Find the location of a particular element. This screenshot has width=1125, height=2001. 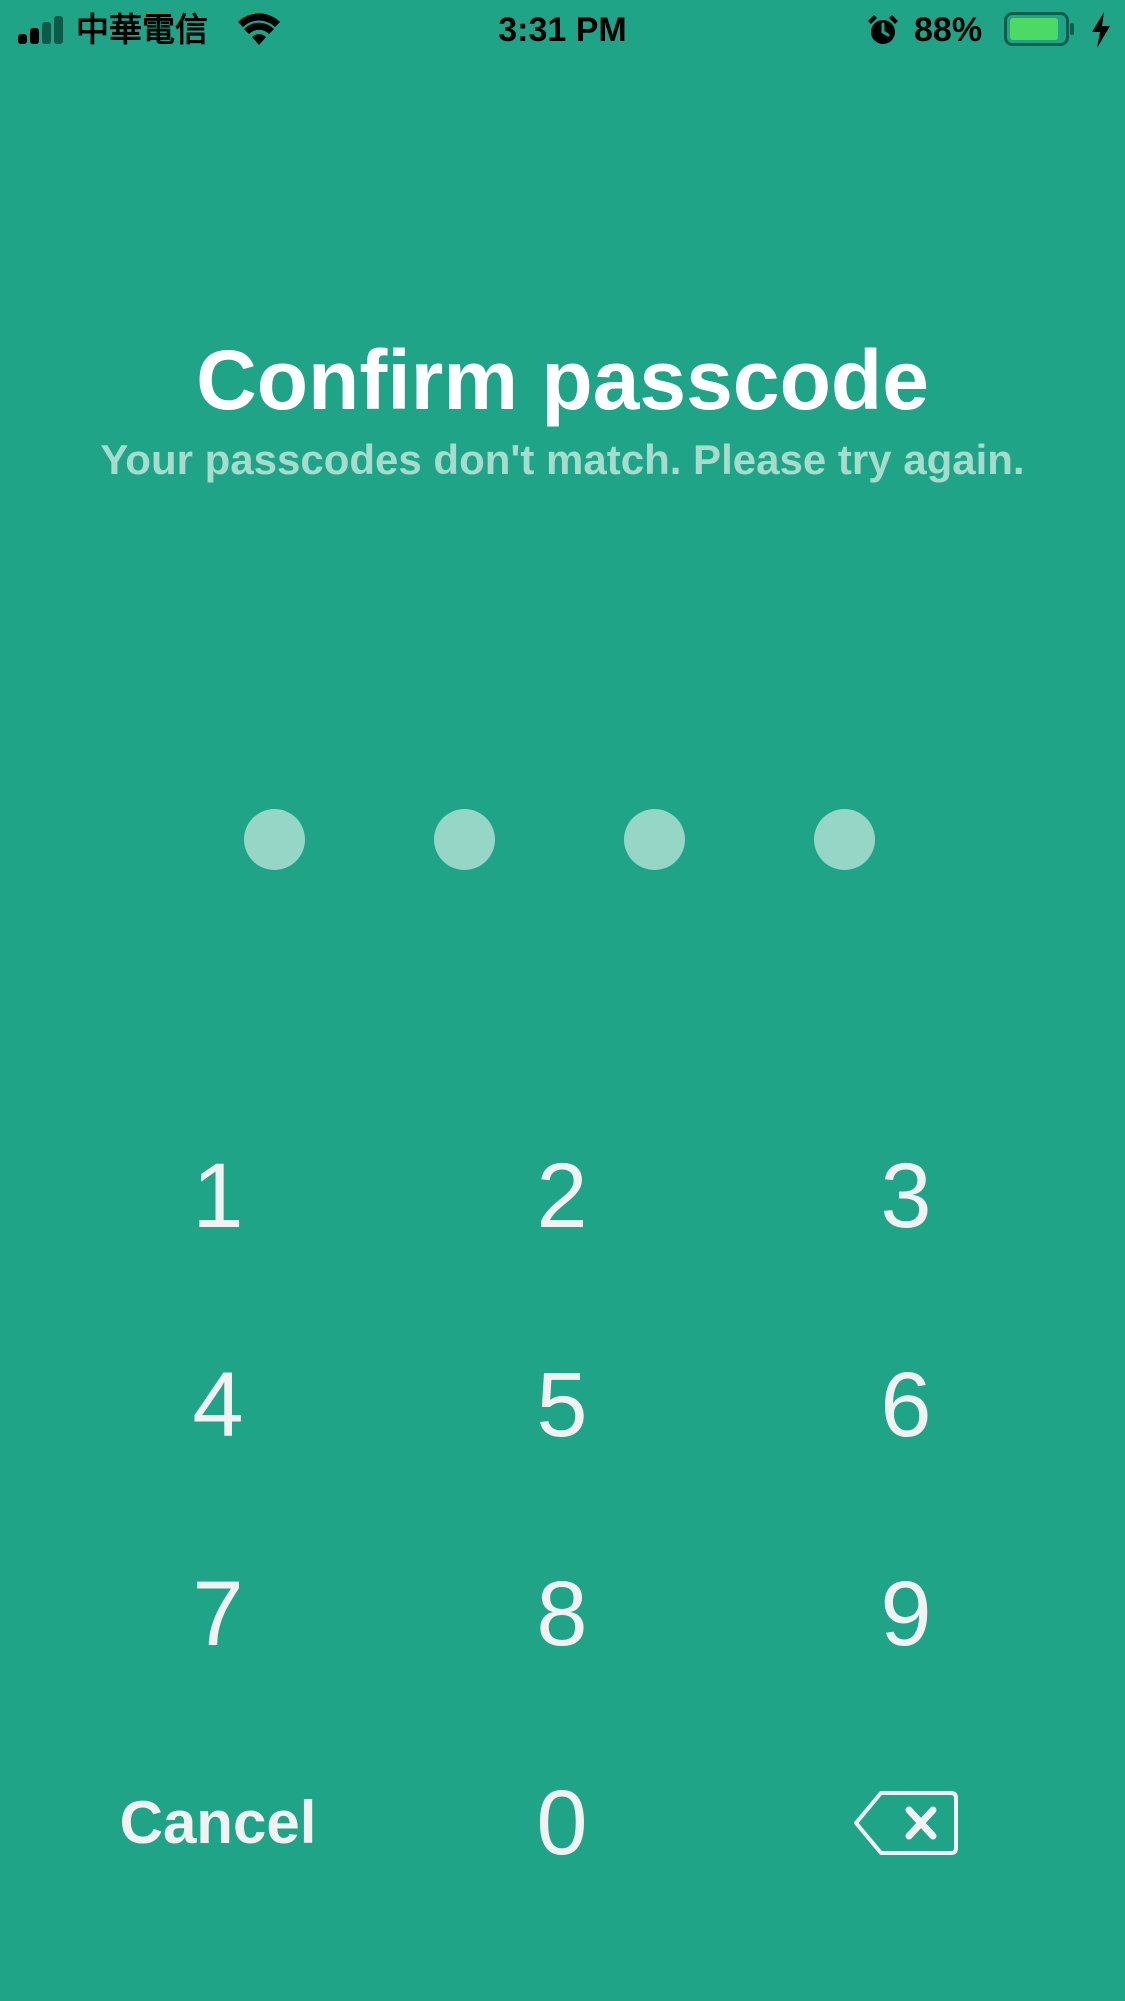

key-label: 3 is located at coordinates (906, 1196).